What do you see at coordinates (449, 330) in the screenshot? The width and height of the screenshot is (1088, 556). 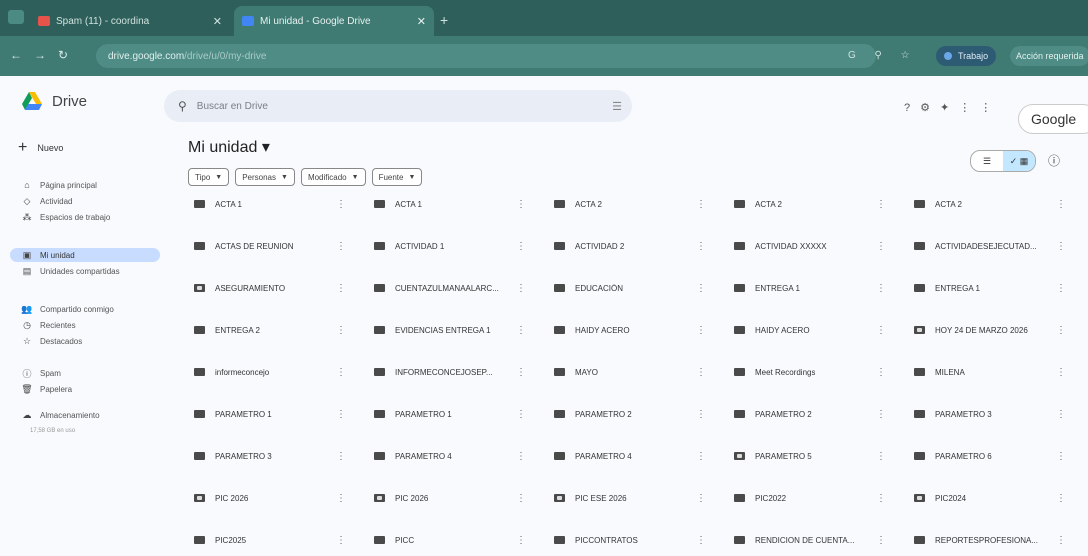 I see `folder-item: EVIDENCIAS ENTREGA 1 ⋮` at bounding box center [449, 330].